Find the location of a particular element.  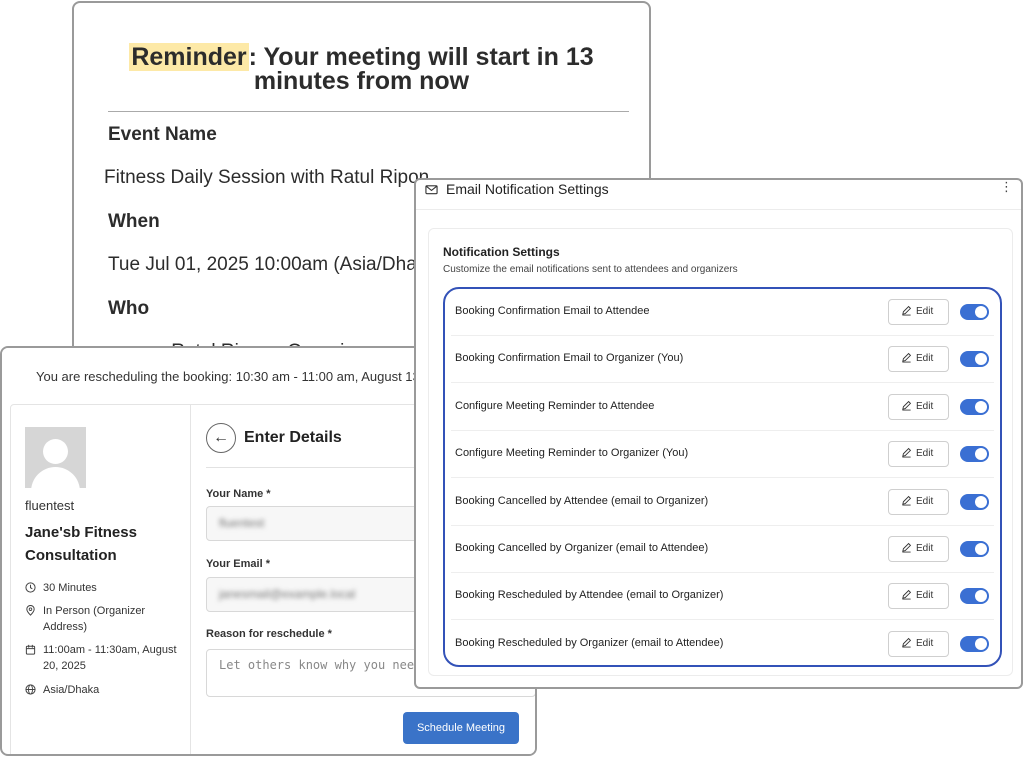

who-label: Who is located at coordinates (129, 308).